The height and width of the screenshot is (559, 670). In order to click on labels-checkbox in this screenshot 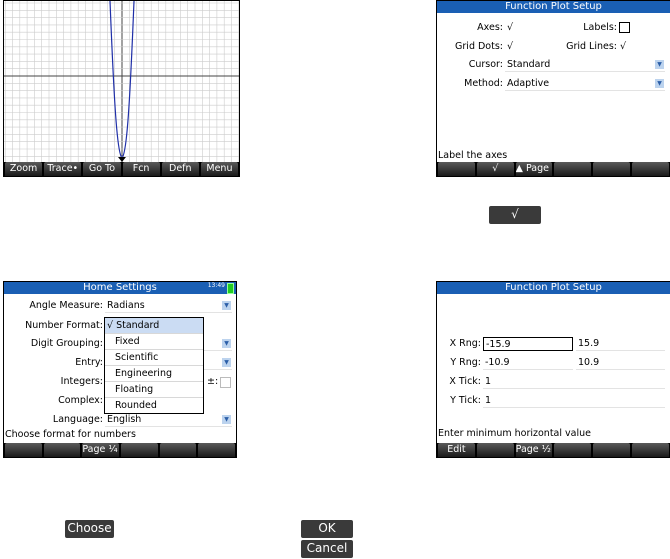, I will do `click(624, 27)`.